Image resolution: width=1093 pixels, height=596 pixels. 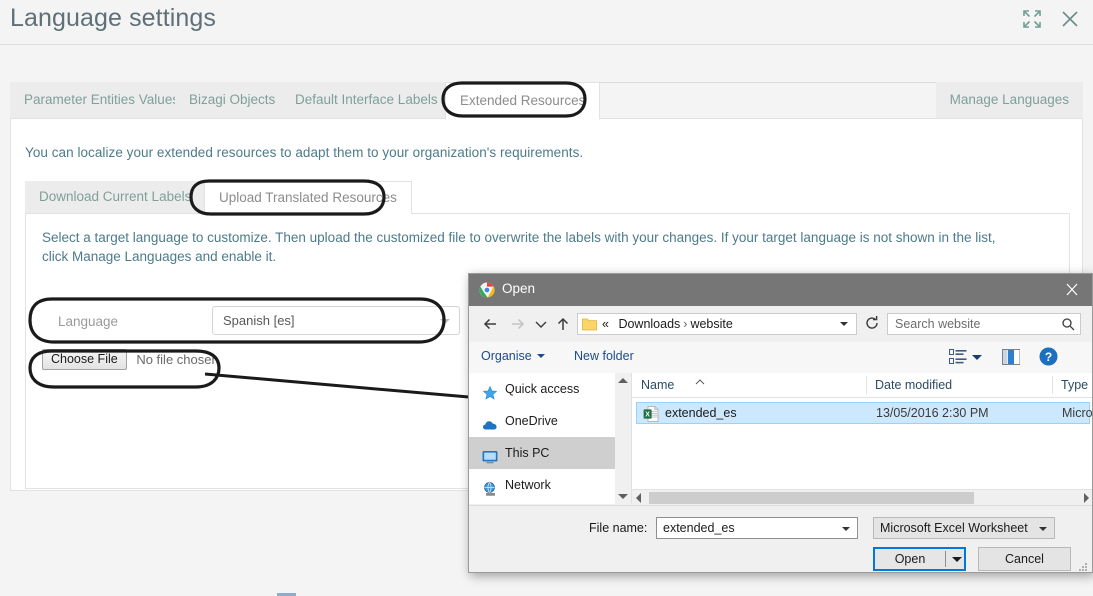 What do you see at coordinates (1032, 19) in the screenshot?
I see `expand-icon` at bounding box center [1032, 19].